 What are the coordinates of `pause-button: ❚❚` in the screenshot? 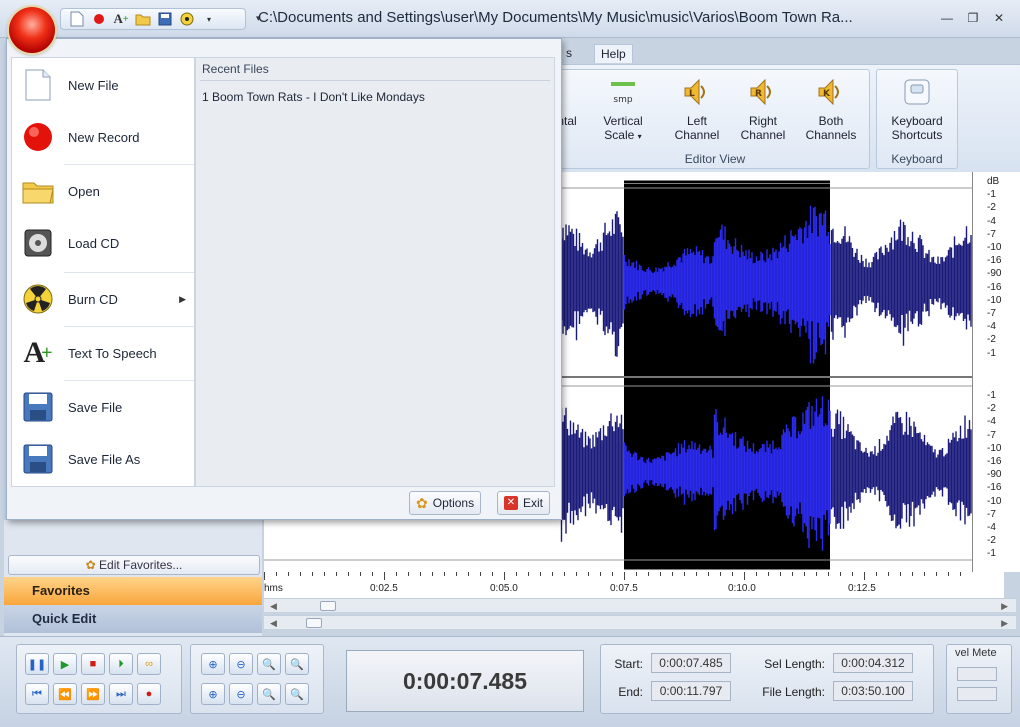 It's located at (37, 664).